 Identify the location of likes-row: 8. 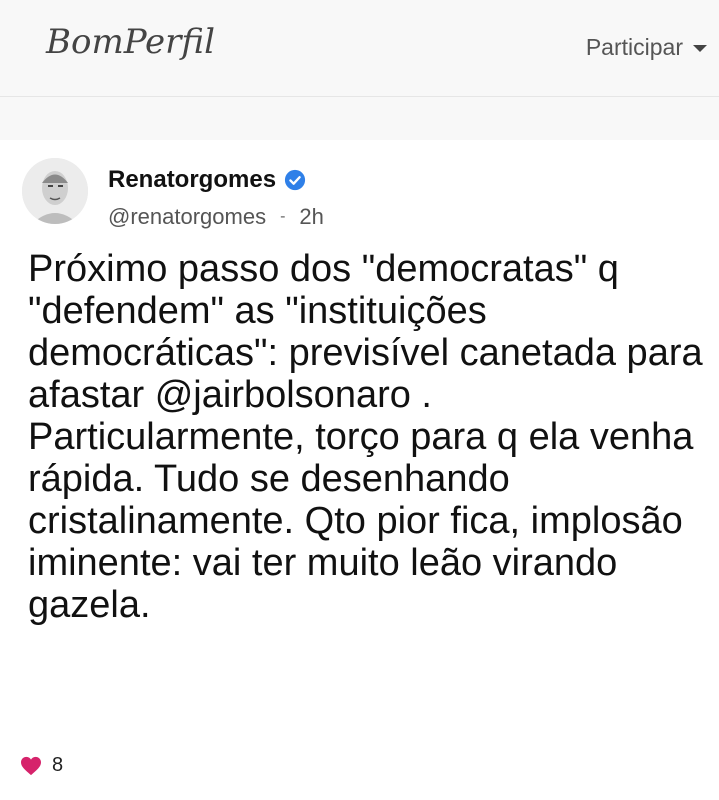
(41, 765).